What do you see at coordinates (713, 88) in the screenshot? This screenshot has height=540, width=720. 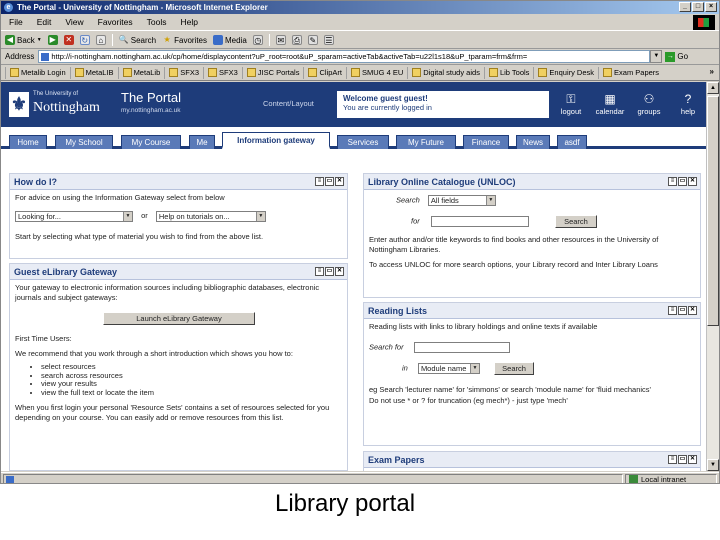 I see `scroll-up-icon: ▲` at bounding box center [713, 88].